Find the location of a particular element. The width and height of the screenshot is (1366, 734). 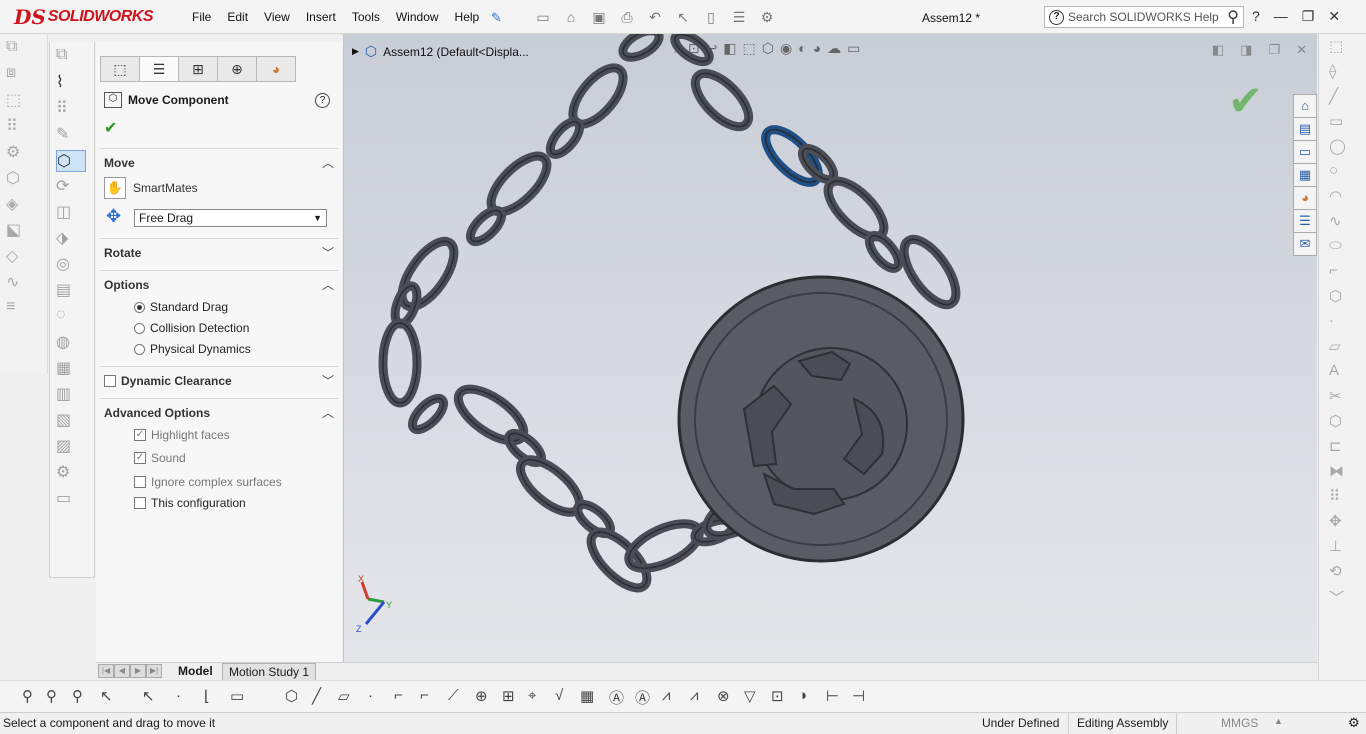

vp-right-icon: ◨ is located at coordinates (1246, 50).